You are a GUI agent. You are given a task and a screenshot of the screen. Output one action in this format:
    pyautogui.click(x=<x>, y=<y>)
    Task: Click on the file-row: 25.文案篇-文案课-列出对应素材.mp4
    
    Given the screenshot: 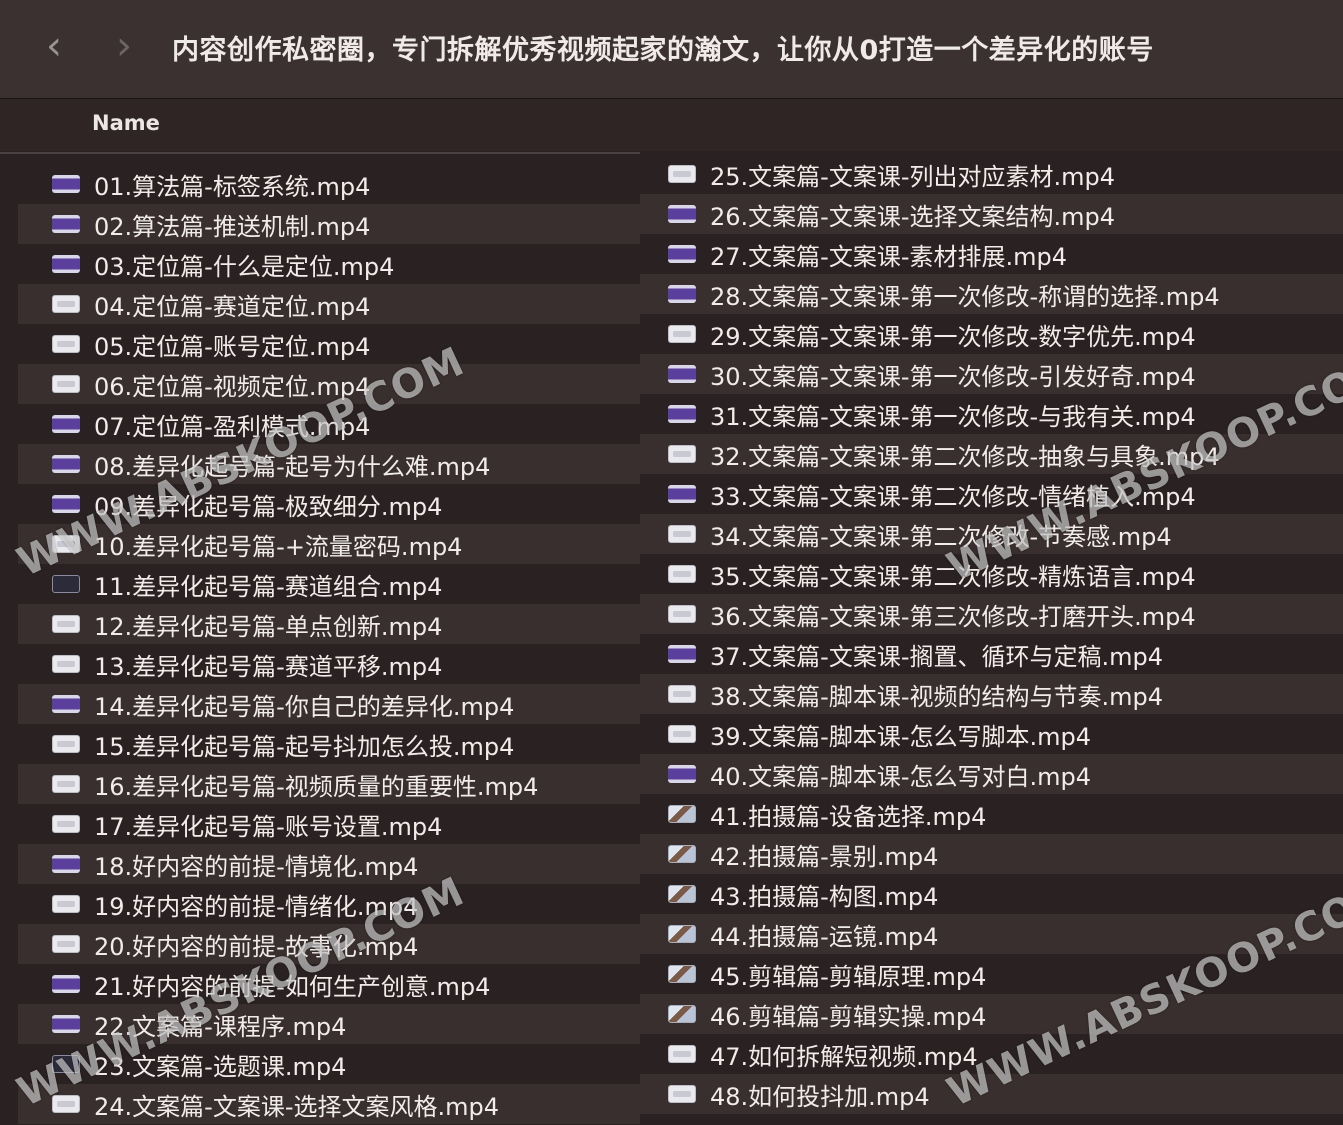 What is the action you would take?
    pyautogui.click(x=991, y=174)
    